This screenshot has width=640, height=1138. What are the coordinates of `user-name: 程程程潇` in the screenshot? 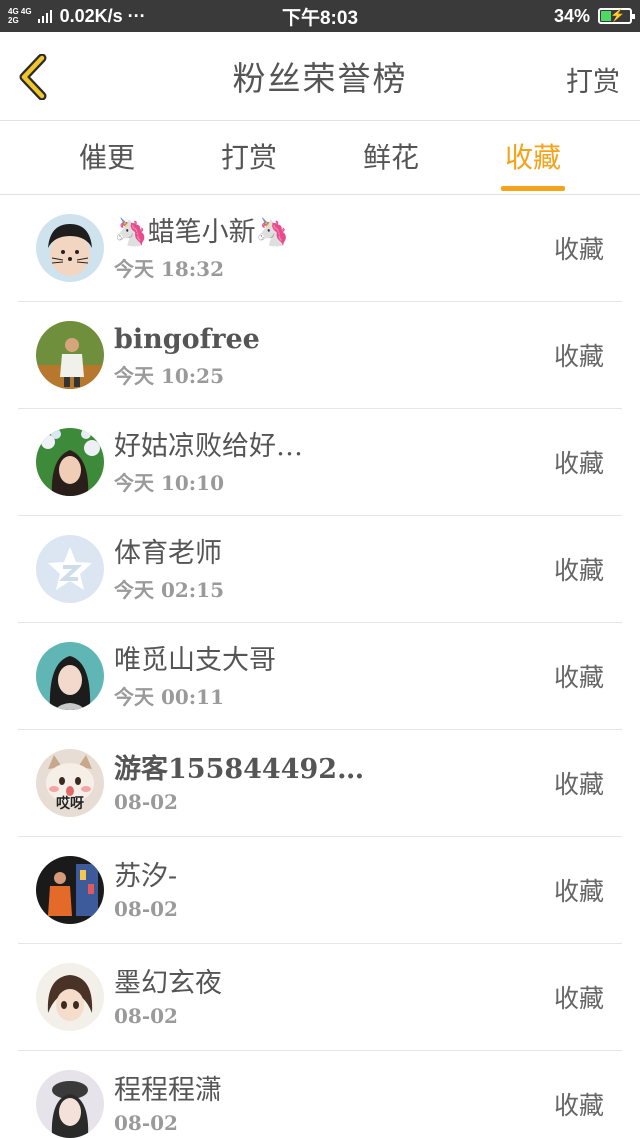 It's located at (168, 1090).